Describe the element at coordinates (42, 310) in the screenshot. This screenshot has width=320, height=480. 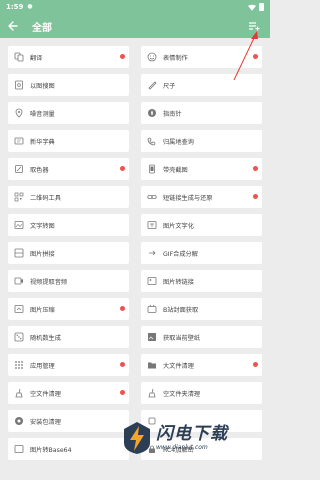
I see `tool-label: 图片压缩` at that location.